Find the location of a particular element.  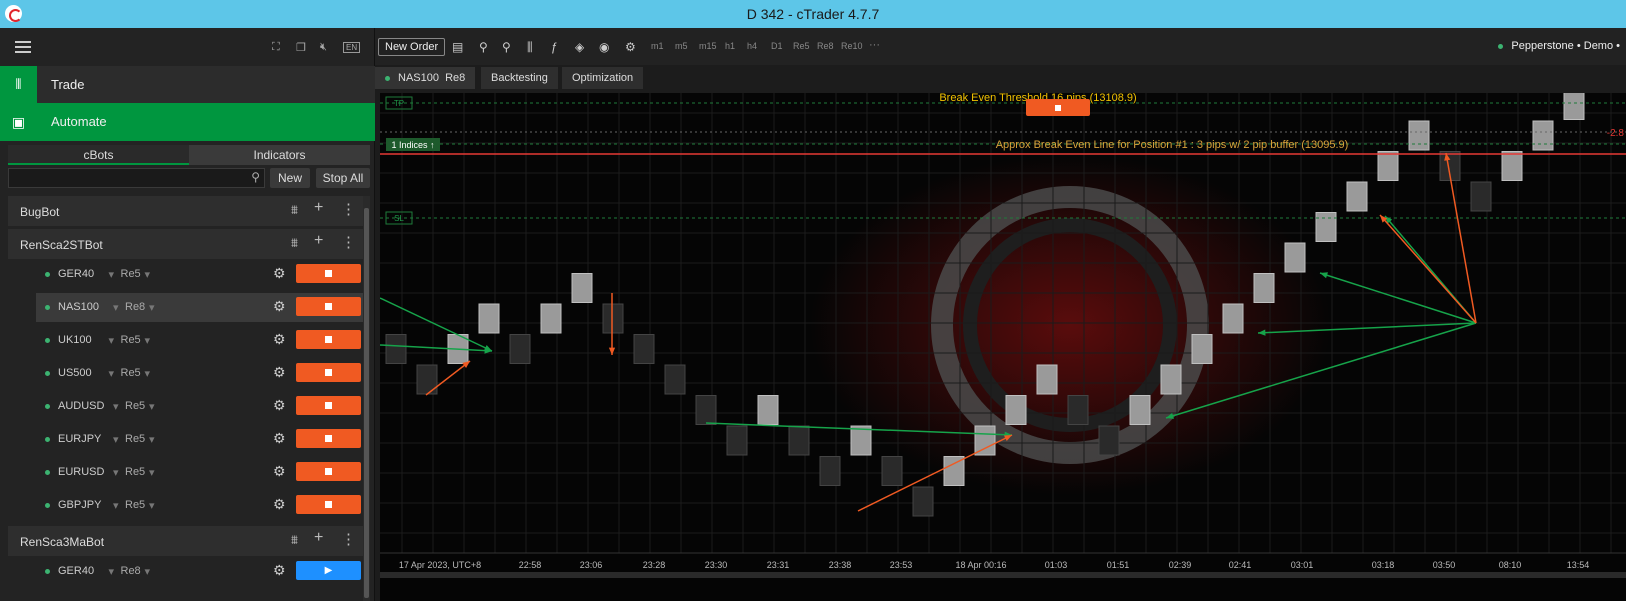

tf-d1: D1 is located at coordinates (777, 46).